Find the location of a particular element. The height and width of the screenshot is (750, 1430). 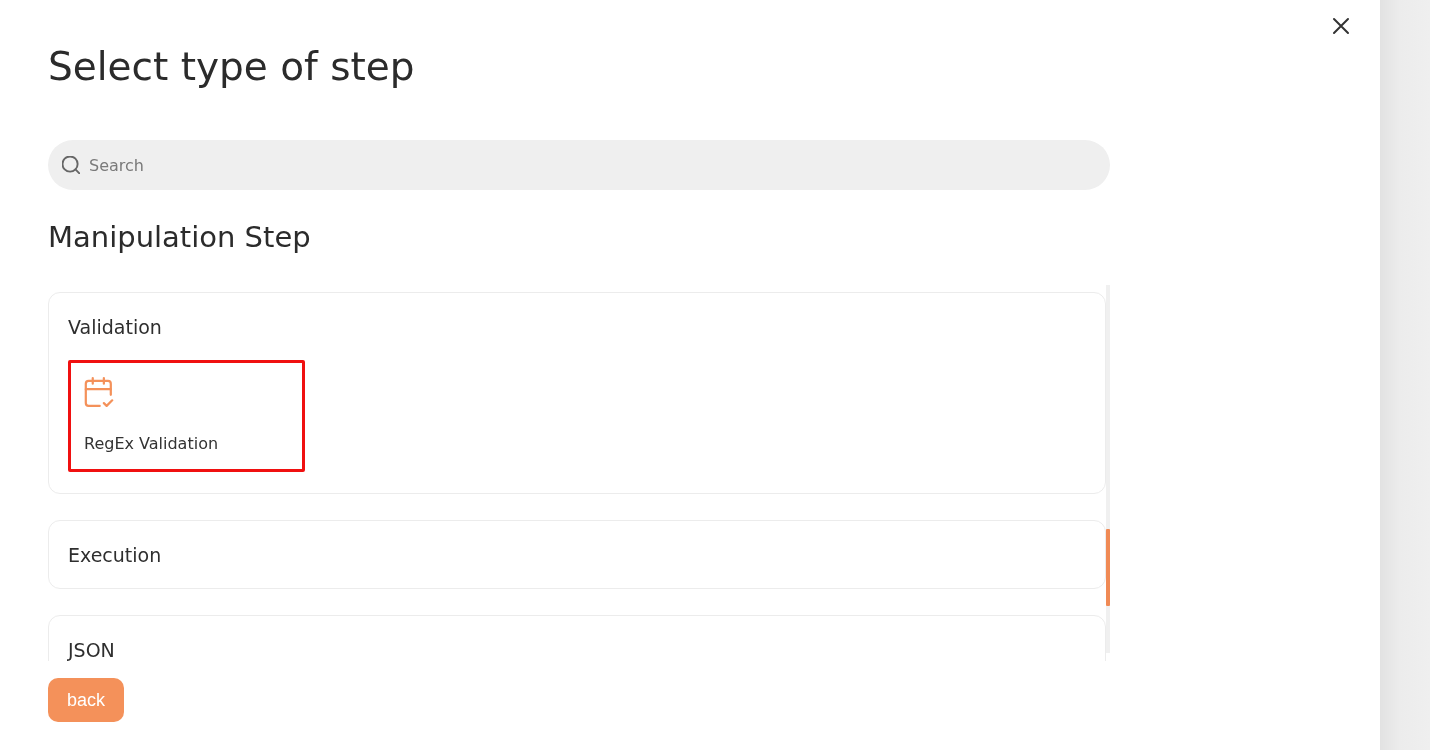

group-title: Validation is located at coordinates (115, 327).